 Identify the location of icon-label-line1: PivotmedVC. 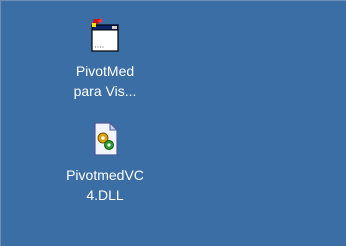
(105, 175).